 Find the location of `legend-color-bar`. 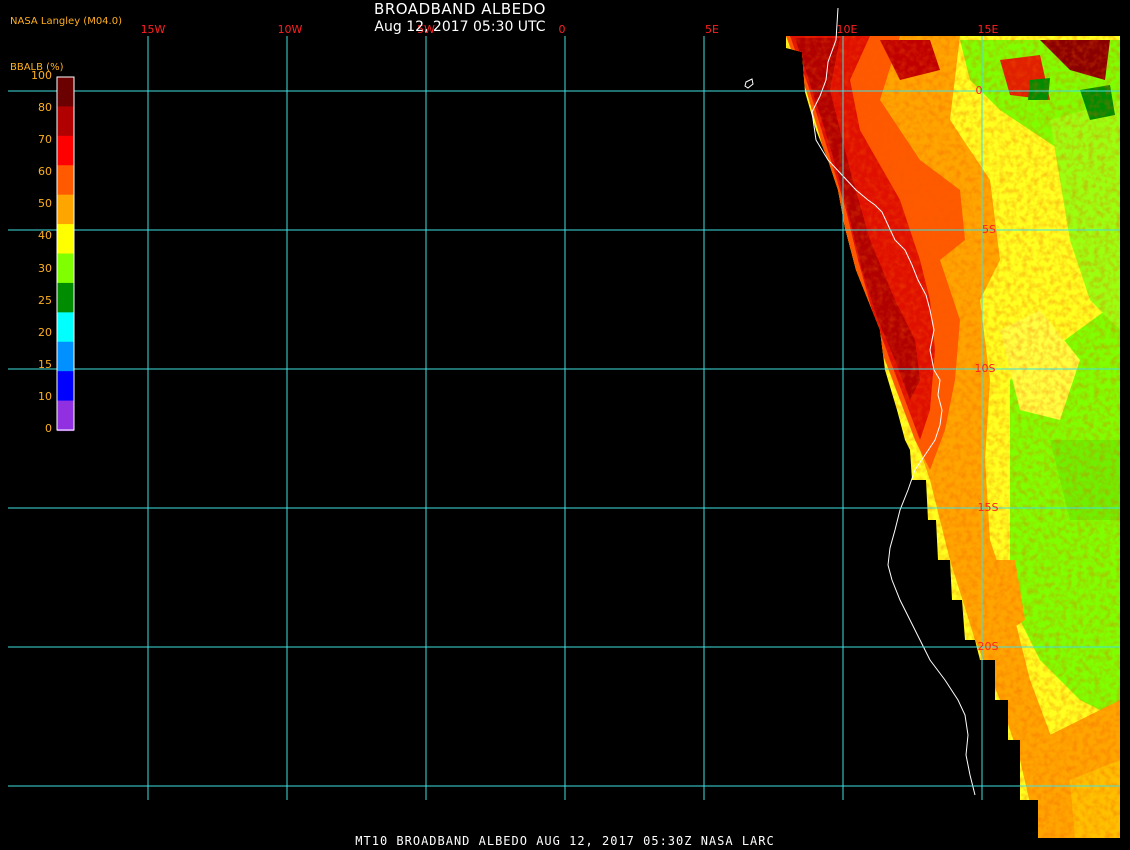

legend-color-bar is located at coordinates (65, 254).